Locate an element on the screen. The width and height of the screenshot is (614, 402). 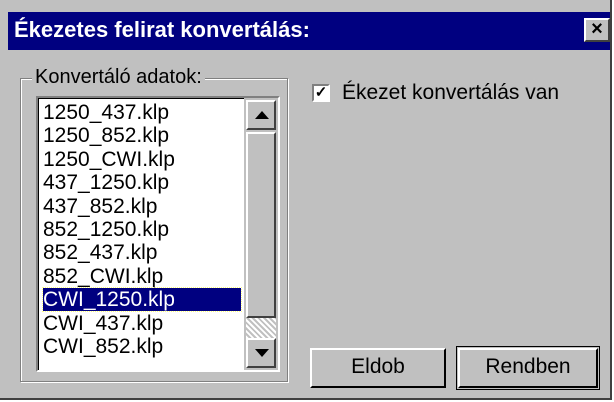
ok-button: Rendben is located at coordinates (528, 368).